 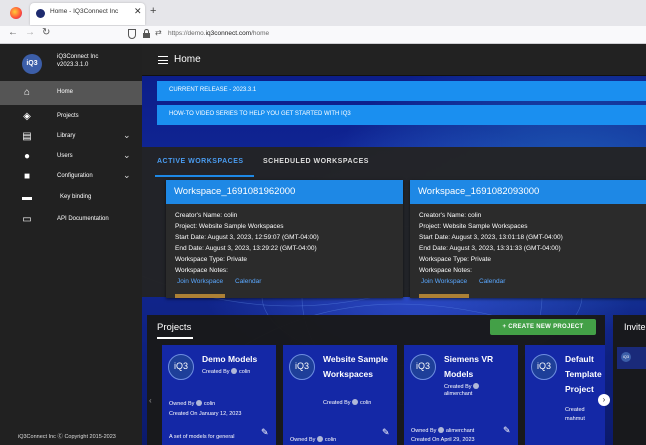 I want to click on creator-name: mahmut, so click(x=575, y=419).